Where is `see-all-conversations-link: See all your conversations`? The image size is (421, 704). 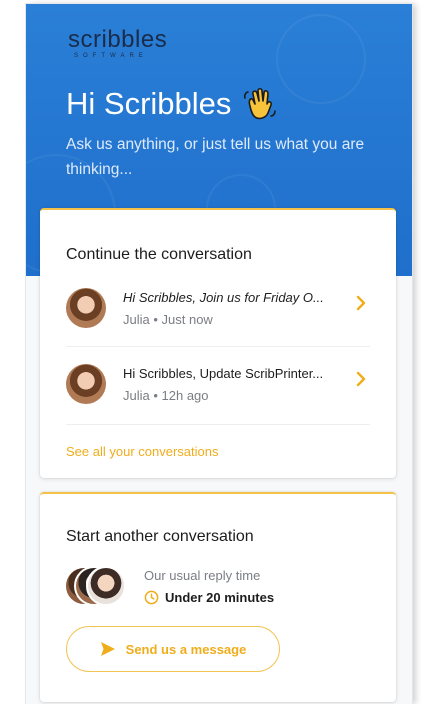 see-all-conversations-link: See all your conversations is located at coordinates (142, 451).